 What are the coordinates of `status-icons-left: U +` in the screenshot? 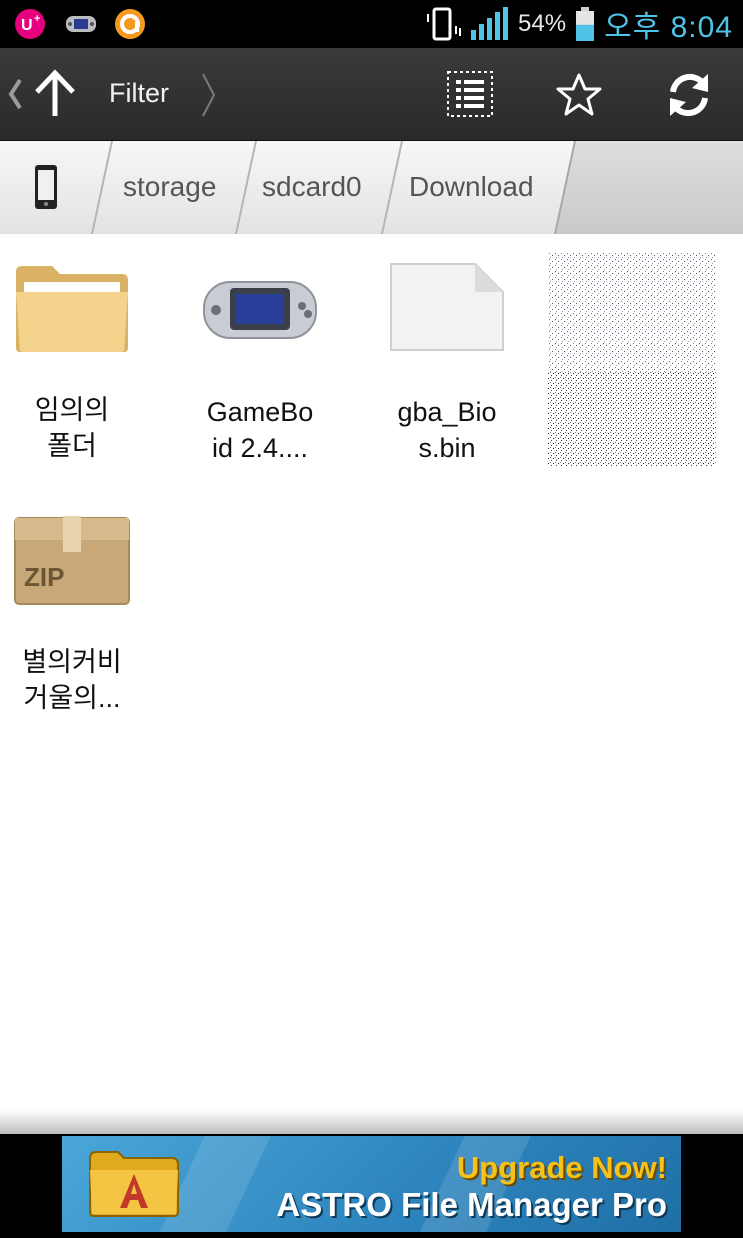 It's located at (81, 24).